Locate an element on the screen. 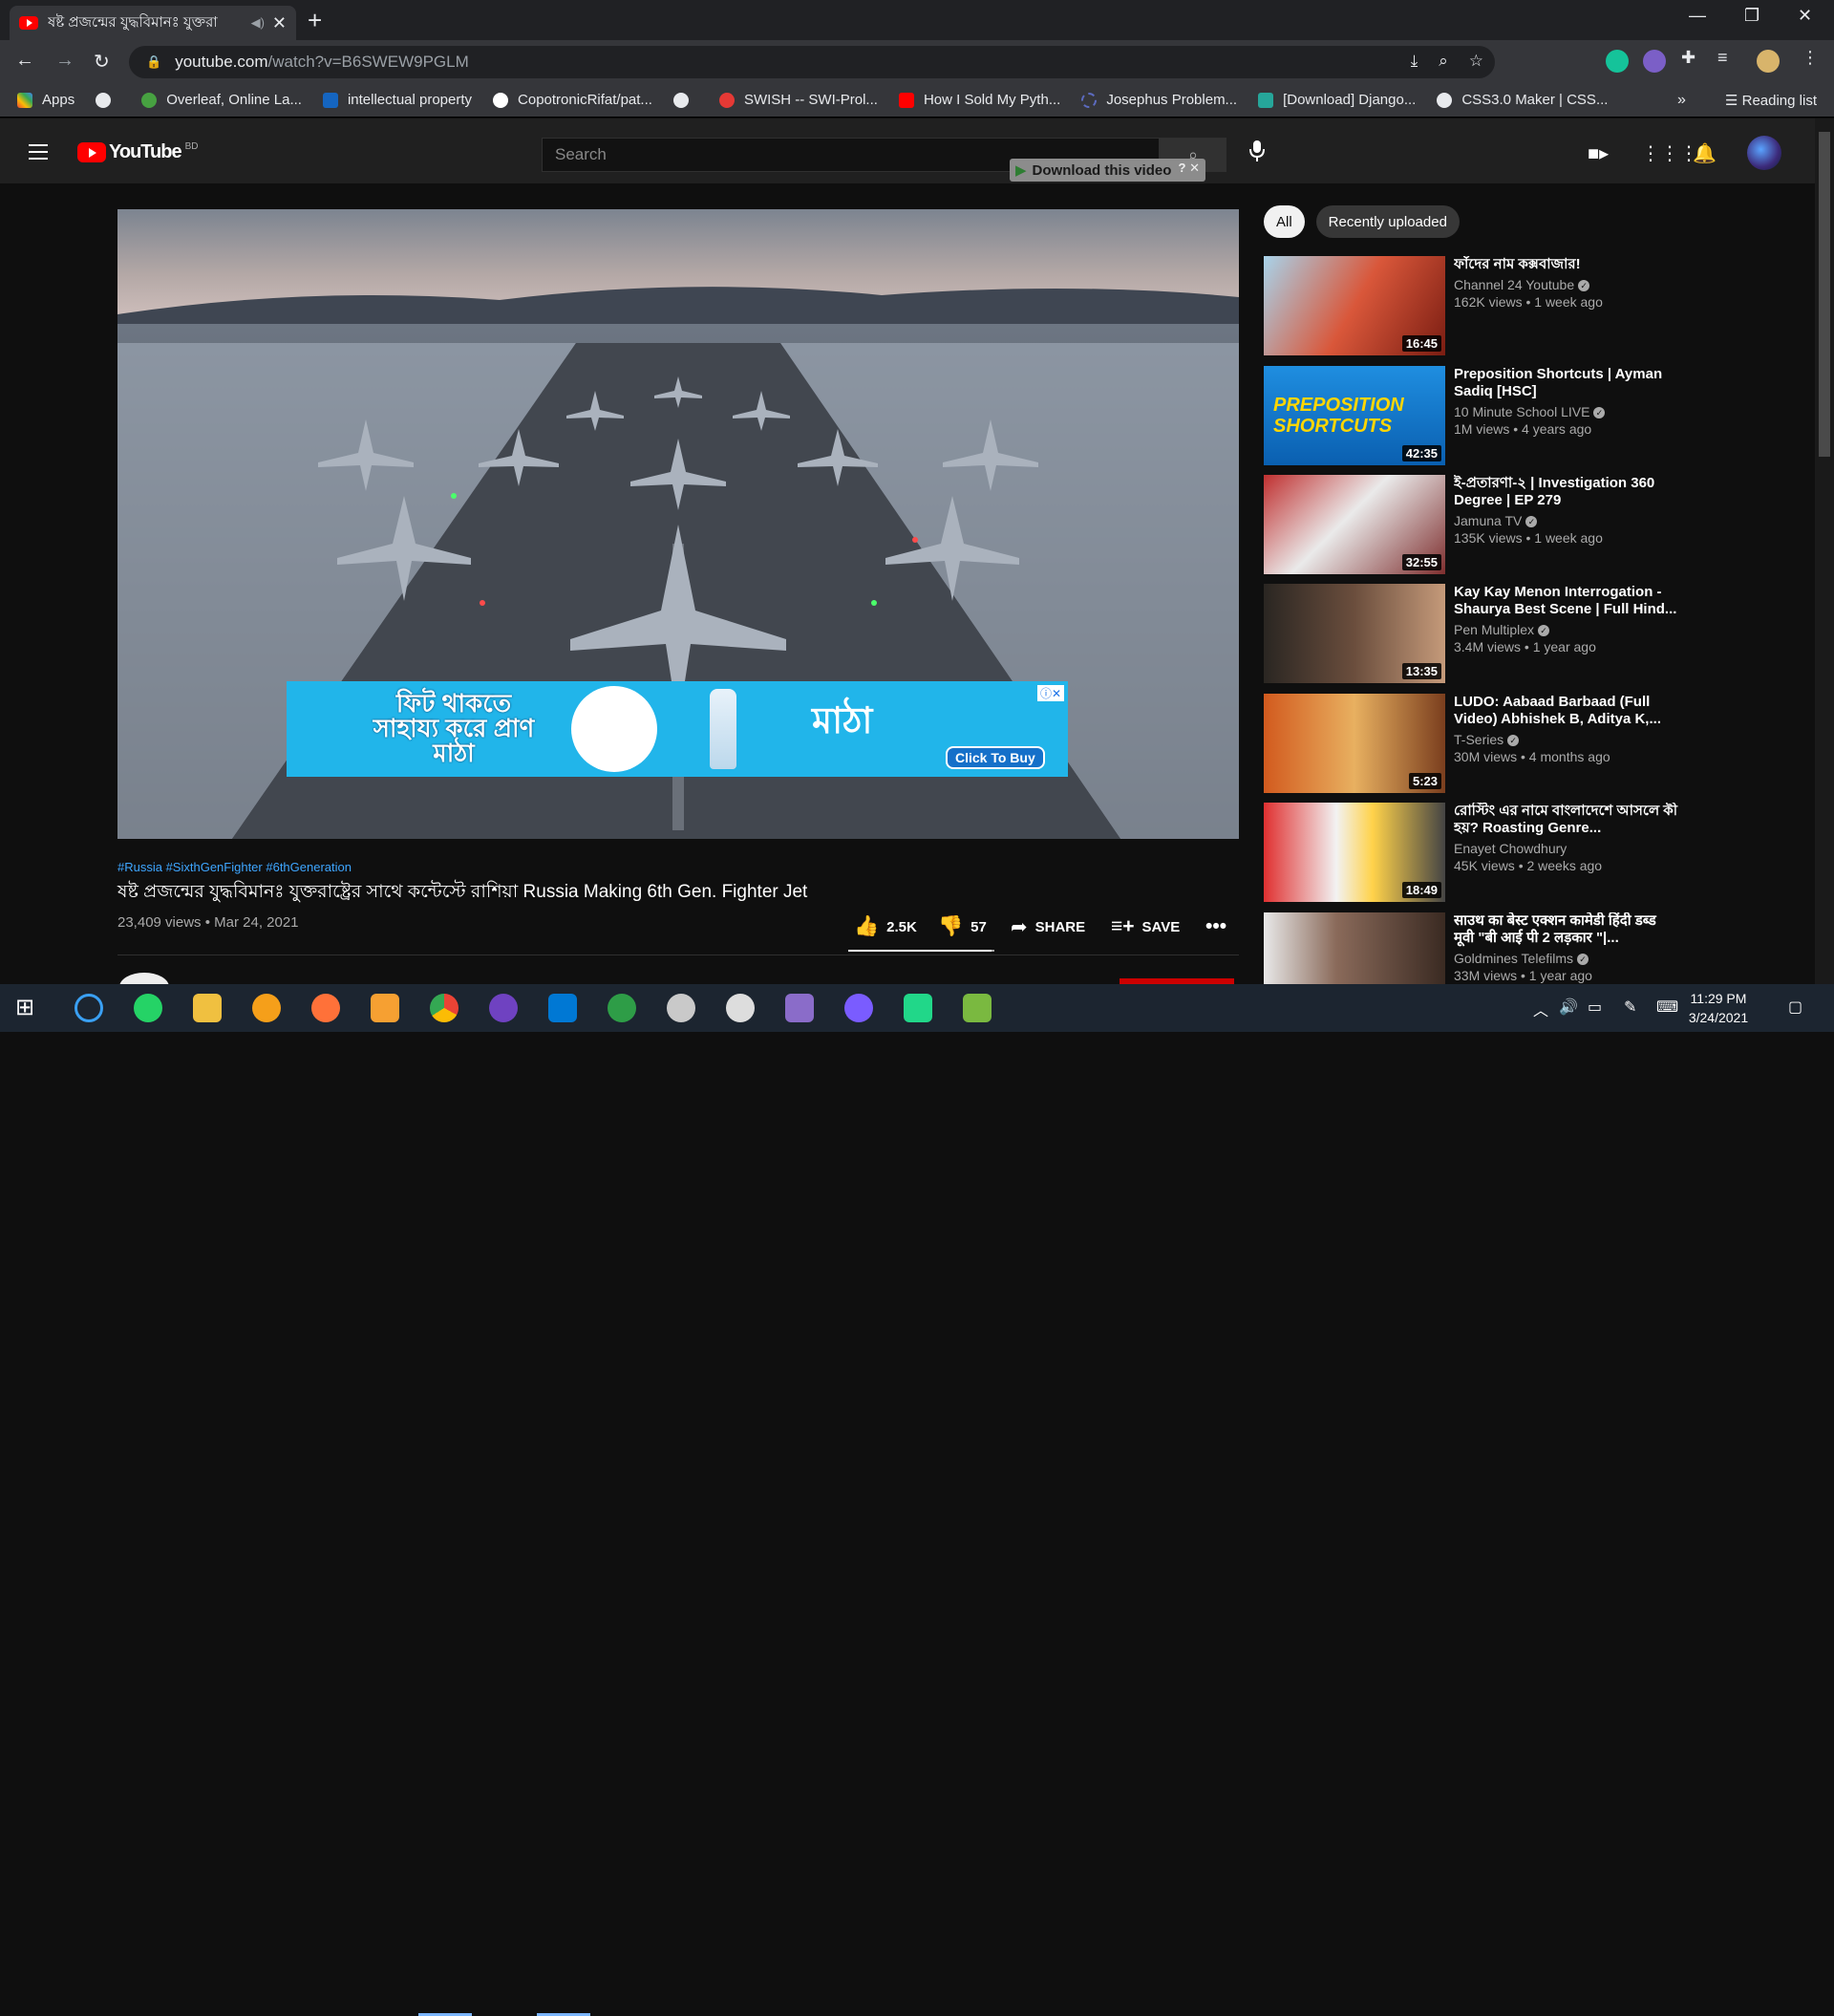 This screenshot has width=1834, height=2016. ad-close-icon: ⓘ✕ is located at coordinates (1050, 693).